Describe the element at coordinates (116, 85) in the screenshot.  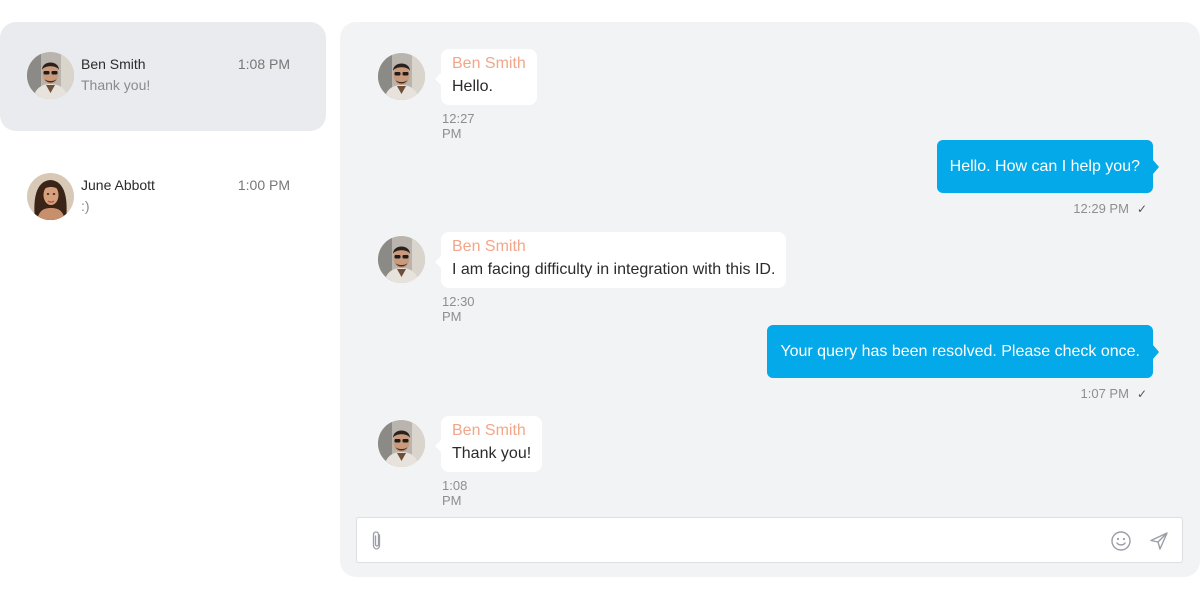
I see `conversation-preview: Thank you!` at that location.